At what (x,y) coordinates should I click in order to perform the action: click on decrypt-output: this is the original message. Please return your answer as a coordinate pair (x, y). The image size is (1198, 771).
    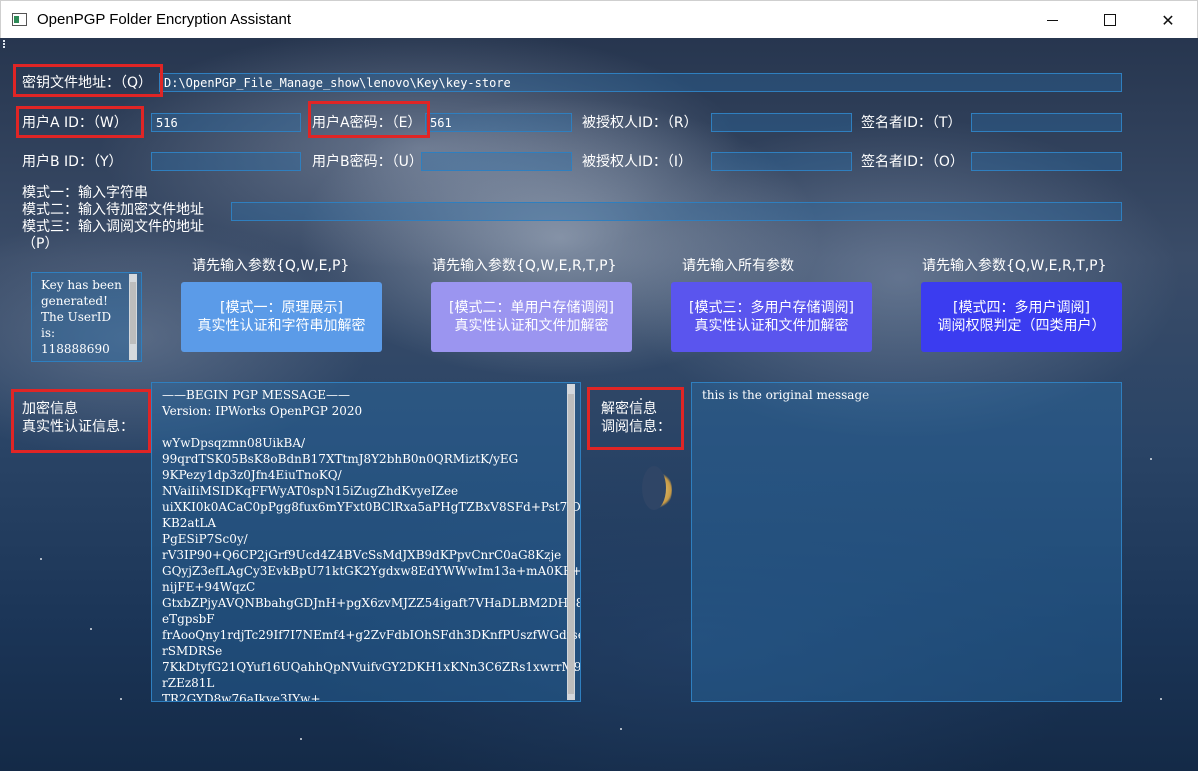
    Looking at the image, I should click on (906, 542).